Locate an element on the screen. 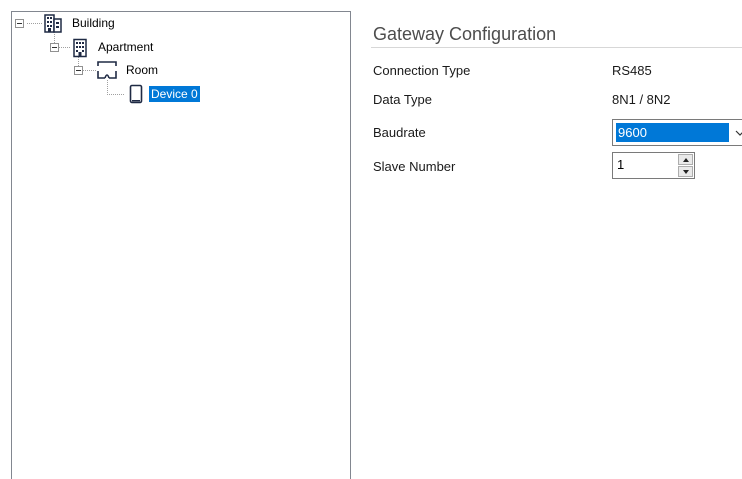 The image size is (742, 479). tree-node-label: Room is located at coordinates (142, 70).